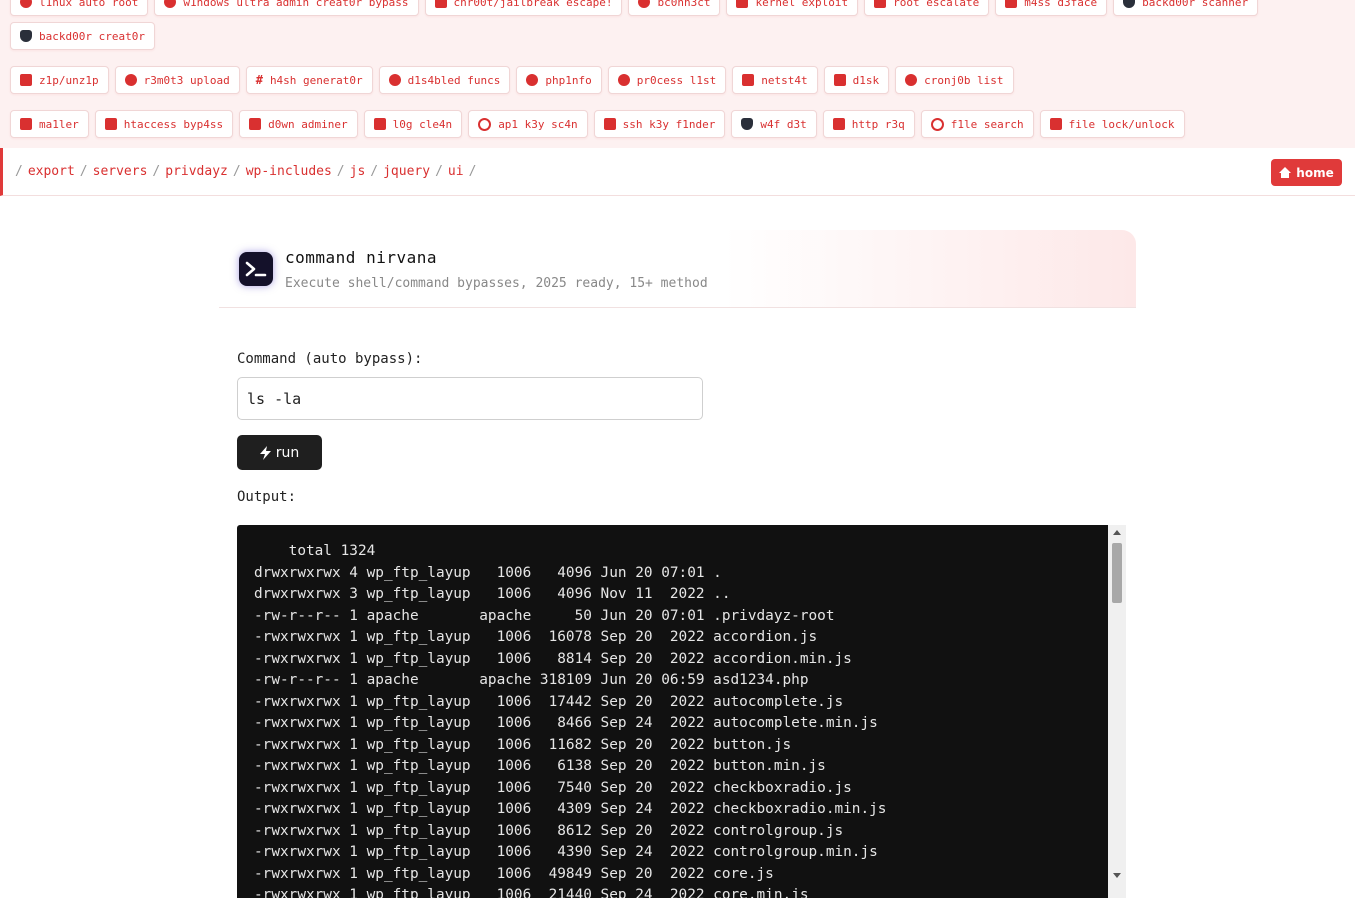 The image size is (1355, 906). I want to click on tool-button: backd00r scanner, so click(1186, 8).